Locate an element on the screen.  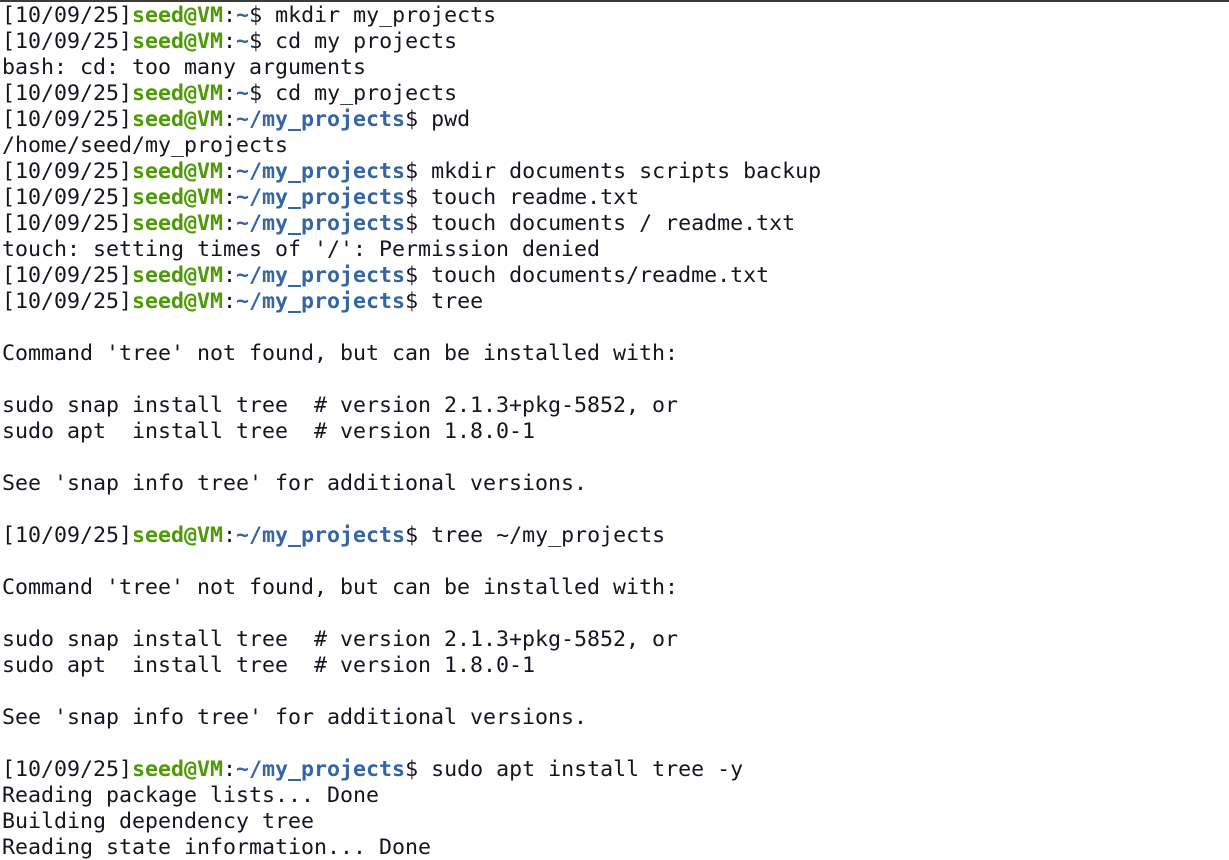
output-text: Building dependency tree is located at coordinates (158, 821).